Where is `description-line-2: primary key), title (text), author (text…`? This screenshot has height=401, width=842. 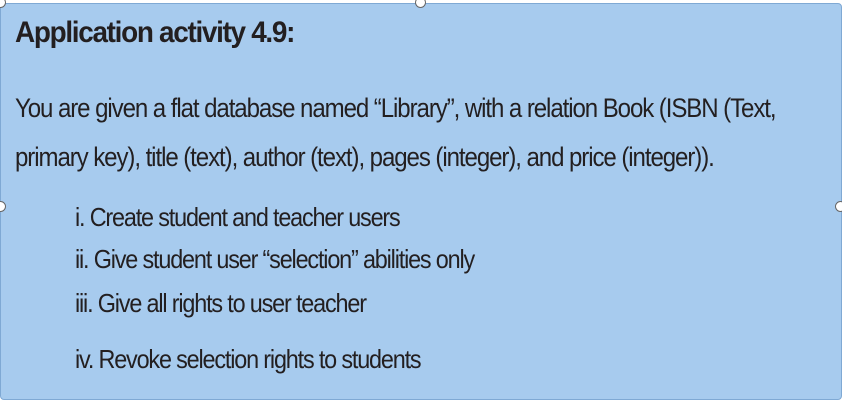 description-line-2: primary key), title (text), author (text… is located at coordinates (365, 157).